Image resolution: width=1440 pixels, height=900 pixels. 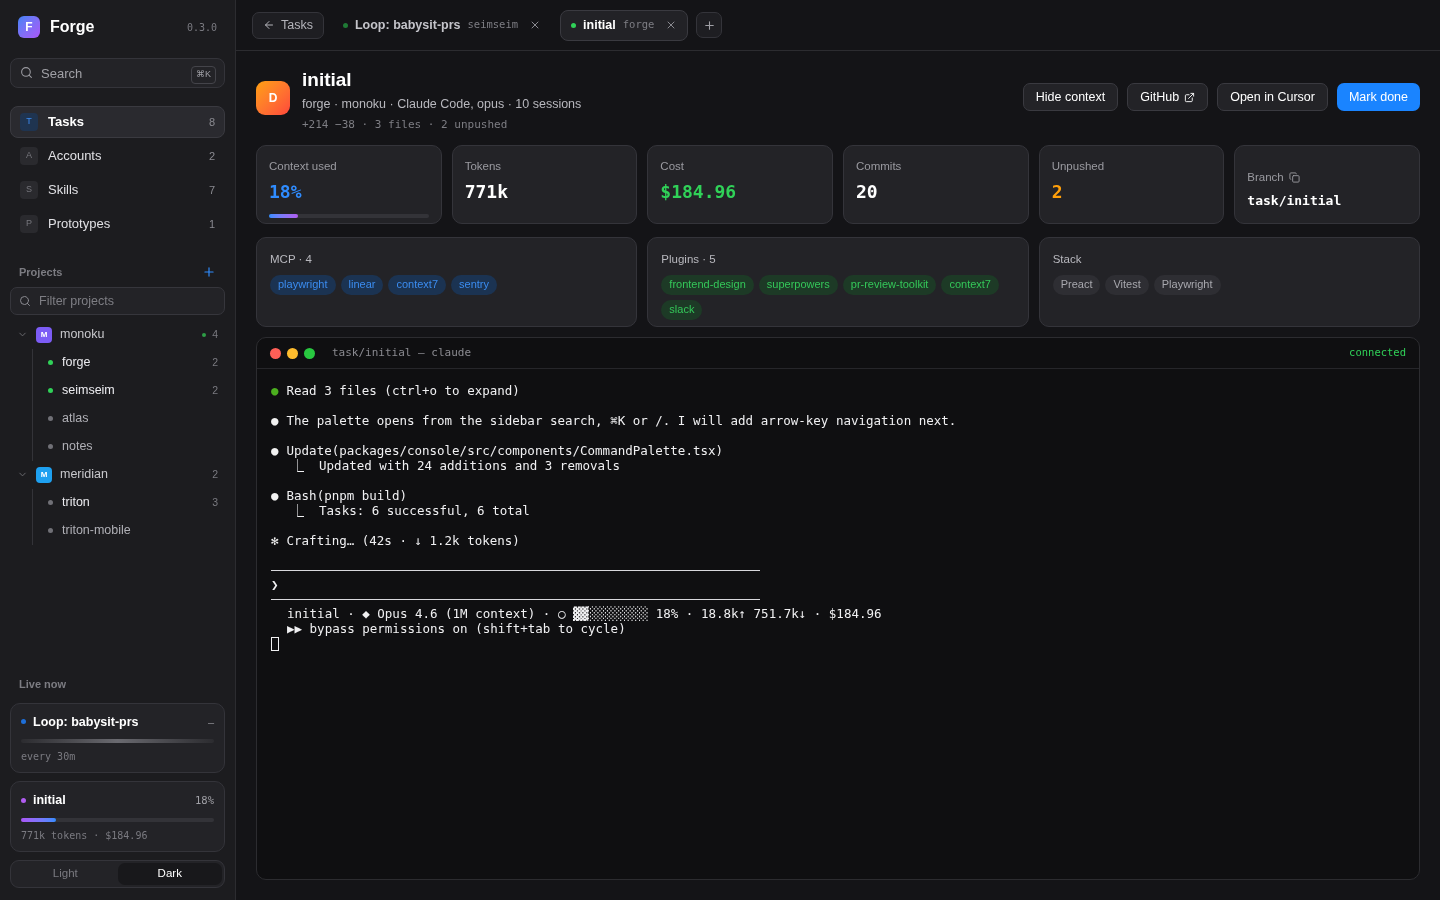 What do you see at coordinates (1294, 178) in the screenshot?
I see `copy-icon` at bounding box center [1294, 178].